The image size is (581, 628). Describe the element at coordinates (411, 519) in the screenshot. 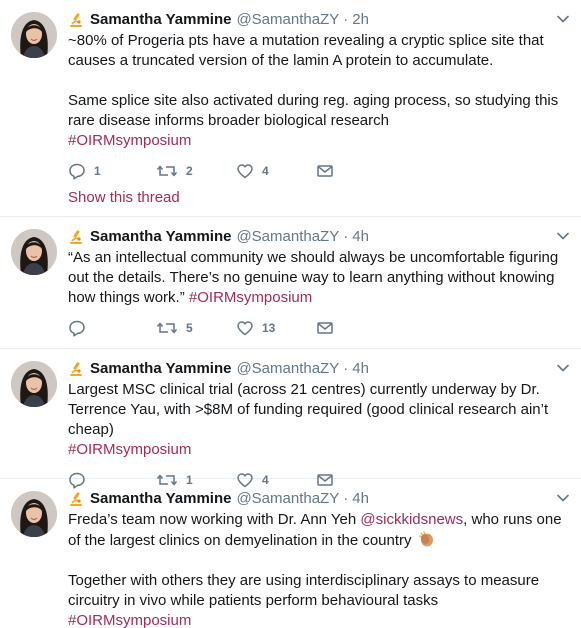

I see `mention-link: @sickkidsnews` at that location.